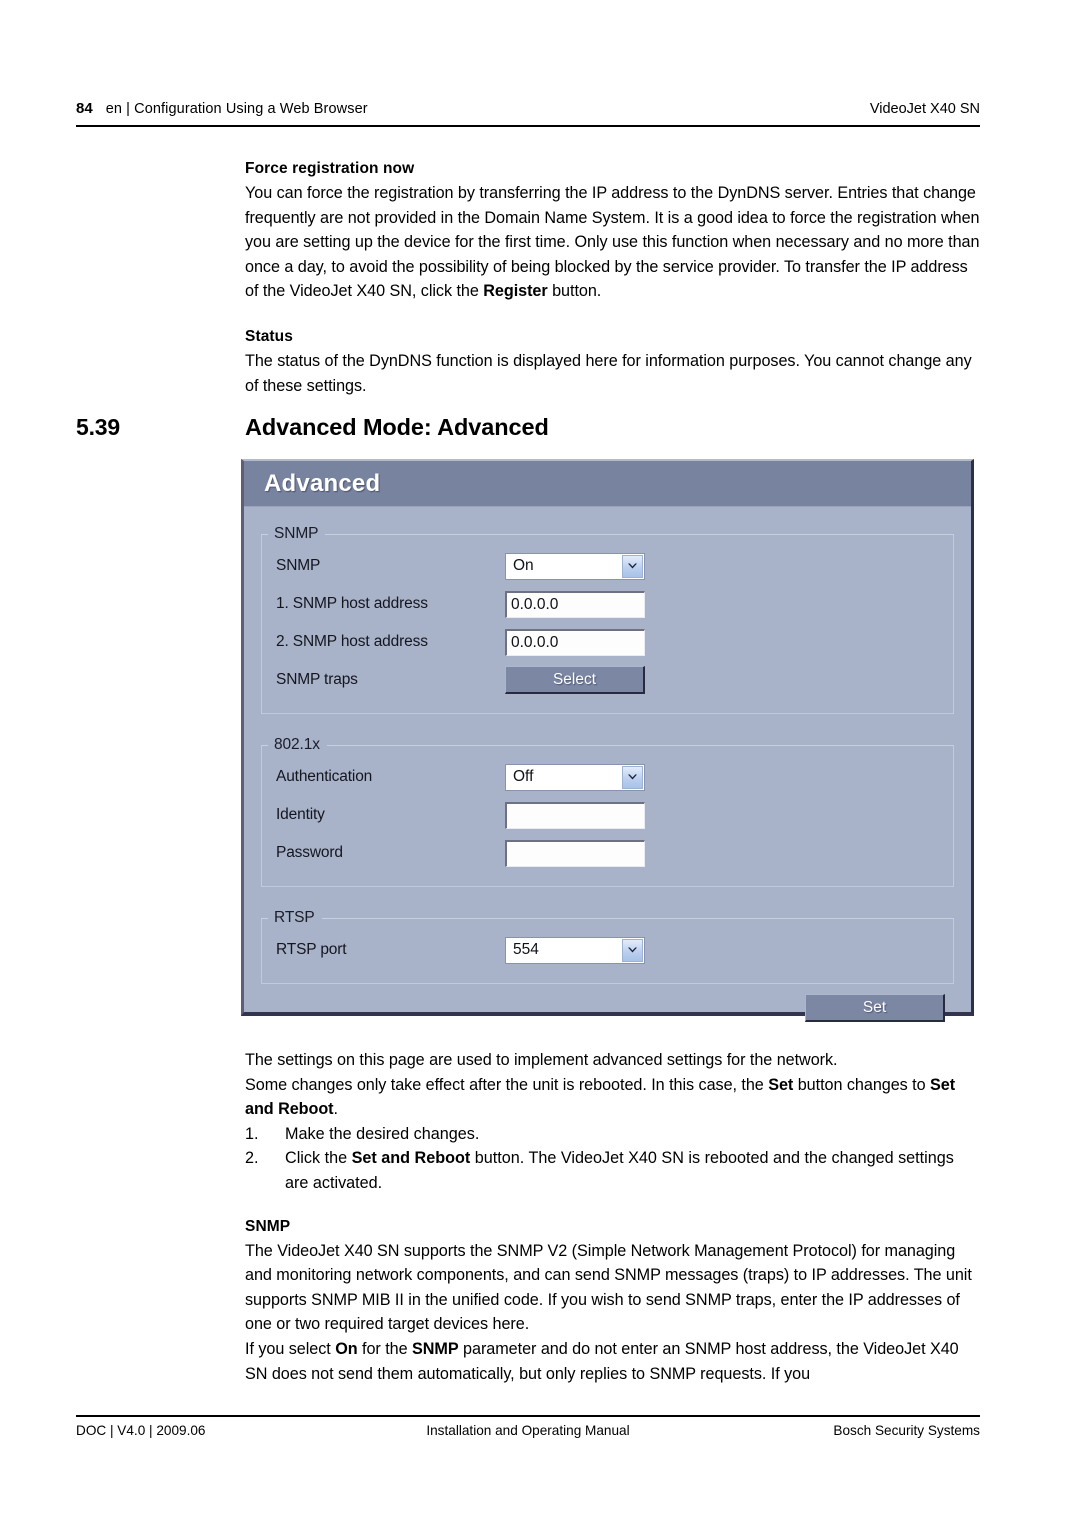 The image size is (1080, 1527). Describe the element at coordinates (924, 109) in the screenshot. I see `header-product: VideoJet X40 SN` at that location.